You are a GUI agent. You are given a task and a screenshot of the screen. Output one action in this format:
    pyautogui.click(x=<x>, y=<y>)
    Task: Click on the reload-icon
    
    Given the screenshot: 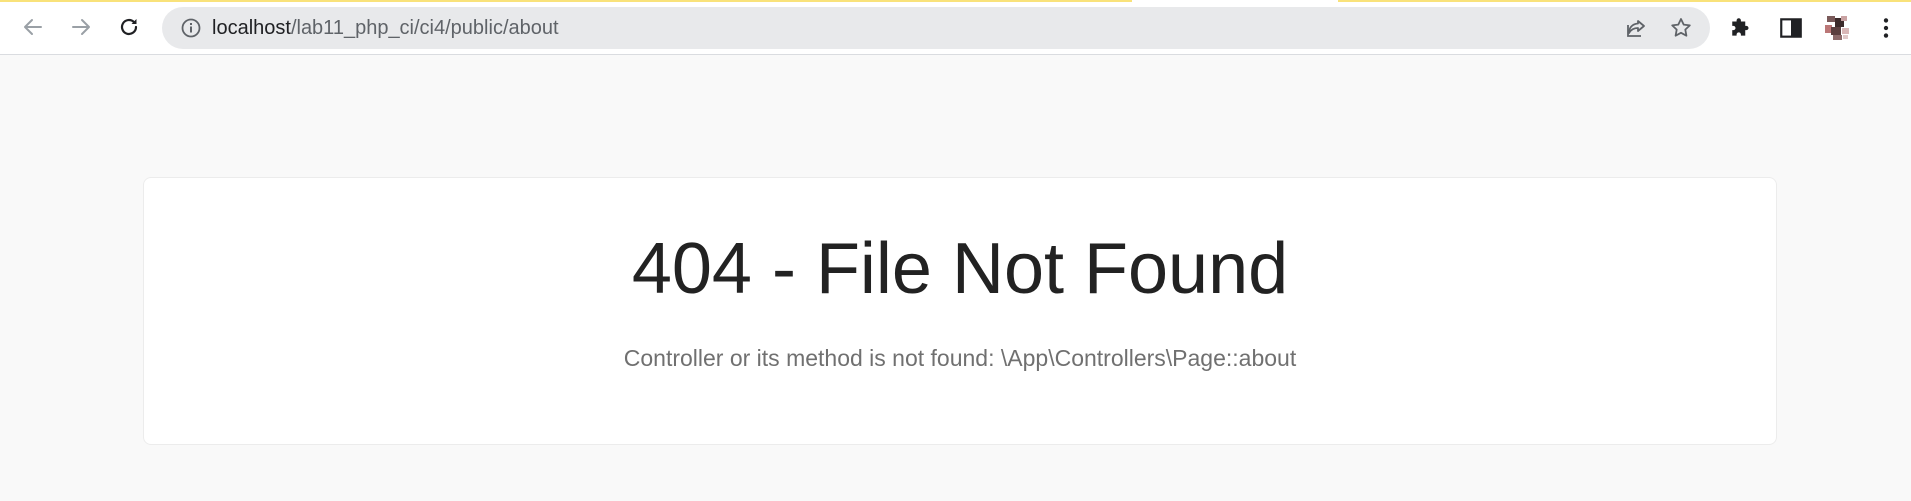 What is the action you would take?
    pyautogui.click(x=129, y=27)
    